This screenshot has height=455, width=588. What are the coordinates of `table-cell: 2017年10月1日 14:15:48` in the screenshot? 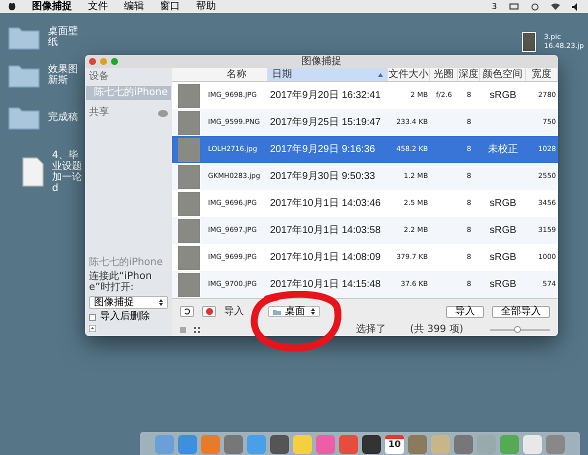 It's located at (325, 284).